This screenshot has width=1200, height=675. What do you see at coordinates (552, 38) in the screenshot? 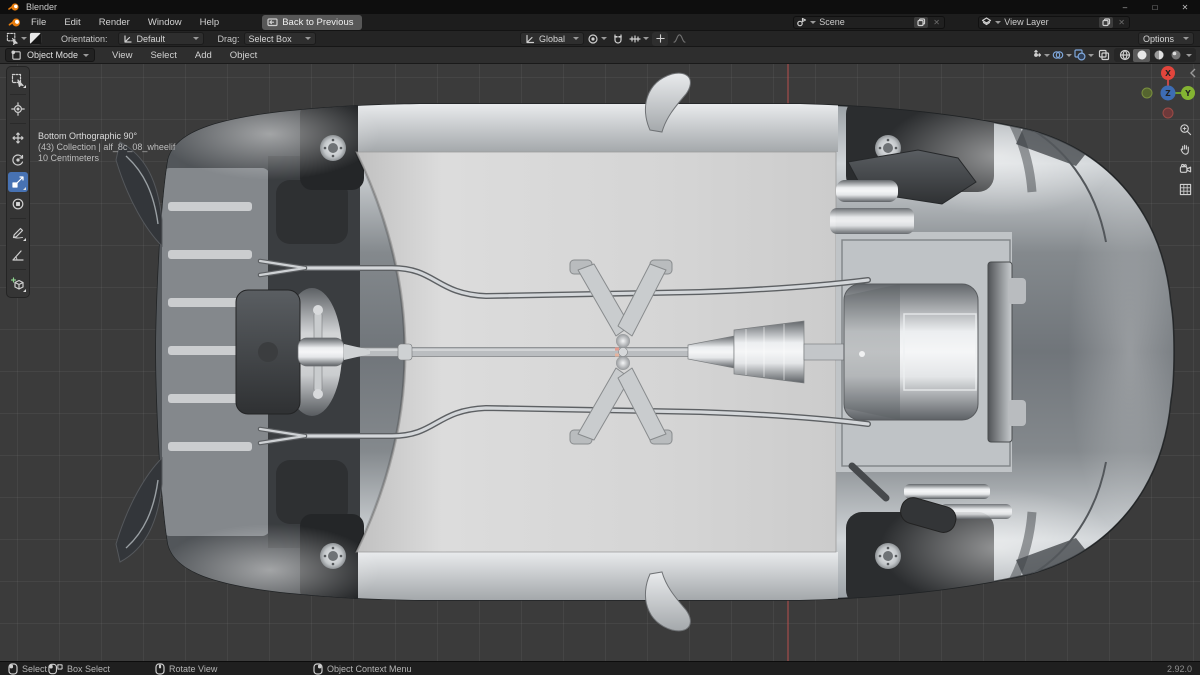
I see `transform-orientation-dropdown: Global` at bounding box center [552, 38].